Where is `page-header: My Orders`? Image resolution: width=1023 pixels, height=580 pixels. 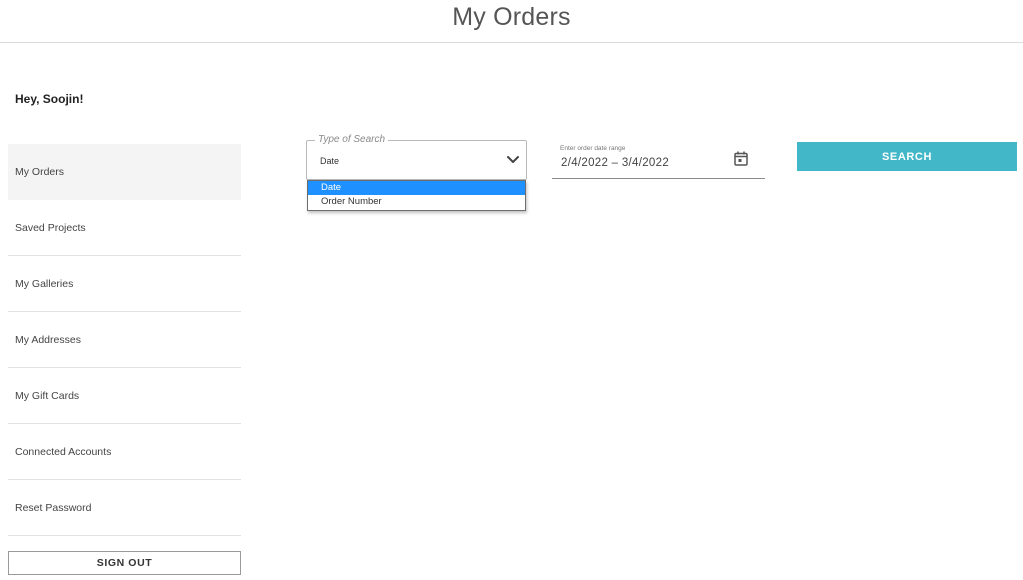
page-header: My Orders is located at coordinates (511, 21).